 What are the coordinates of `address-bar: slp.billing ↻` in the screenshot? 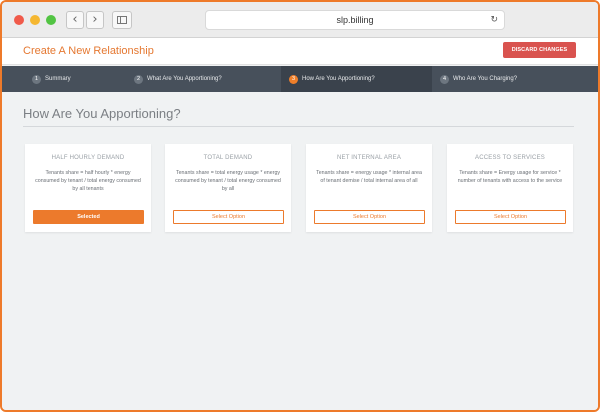 It's located at (355, 20).